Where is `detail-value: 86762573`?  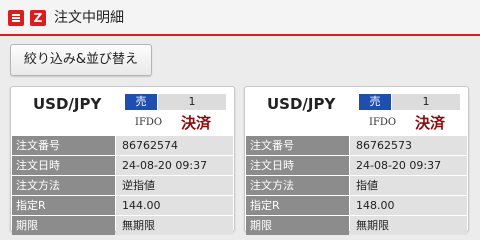 detail-value: 86762573 is located at coordinates (408, 145).